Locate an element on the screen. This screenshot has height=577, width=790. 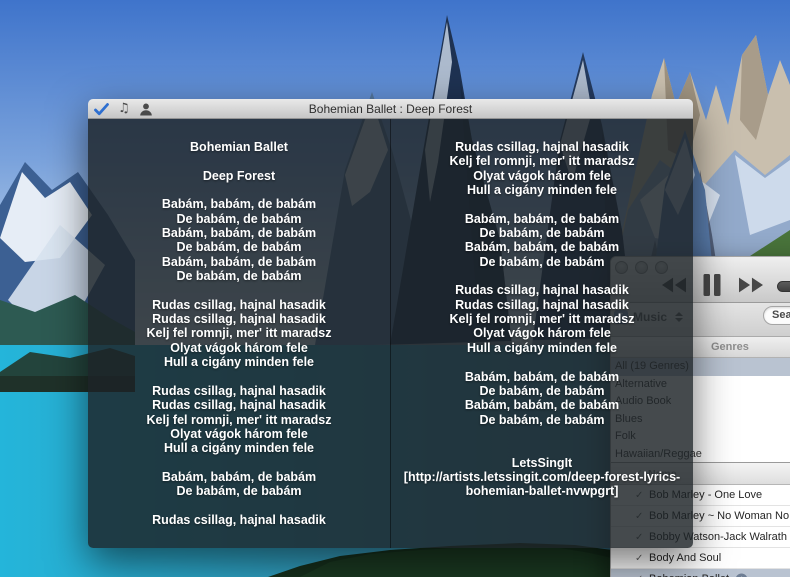
store-arrow-icon is located at coordinates (741, 575).